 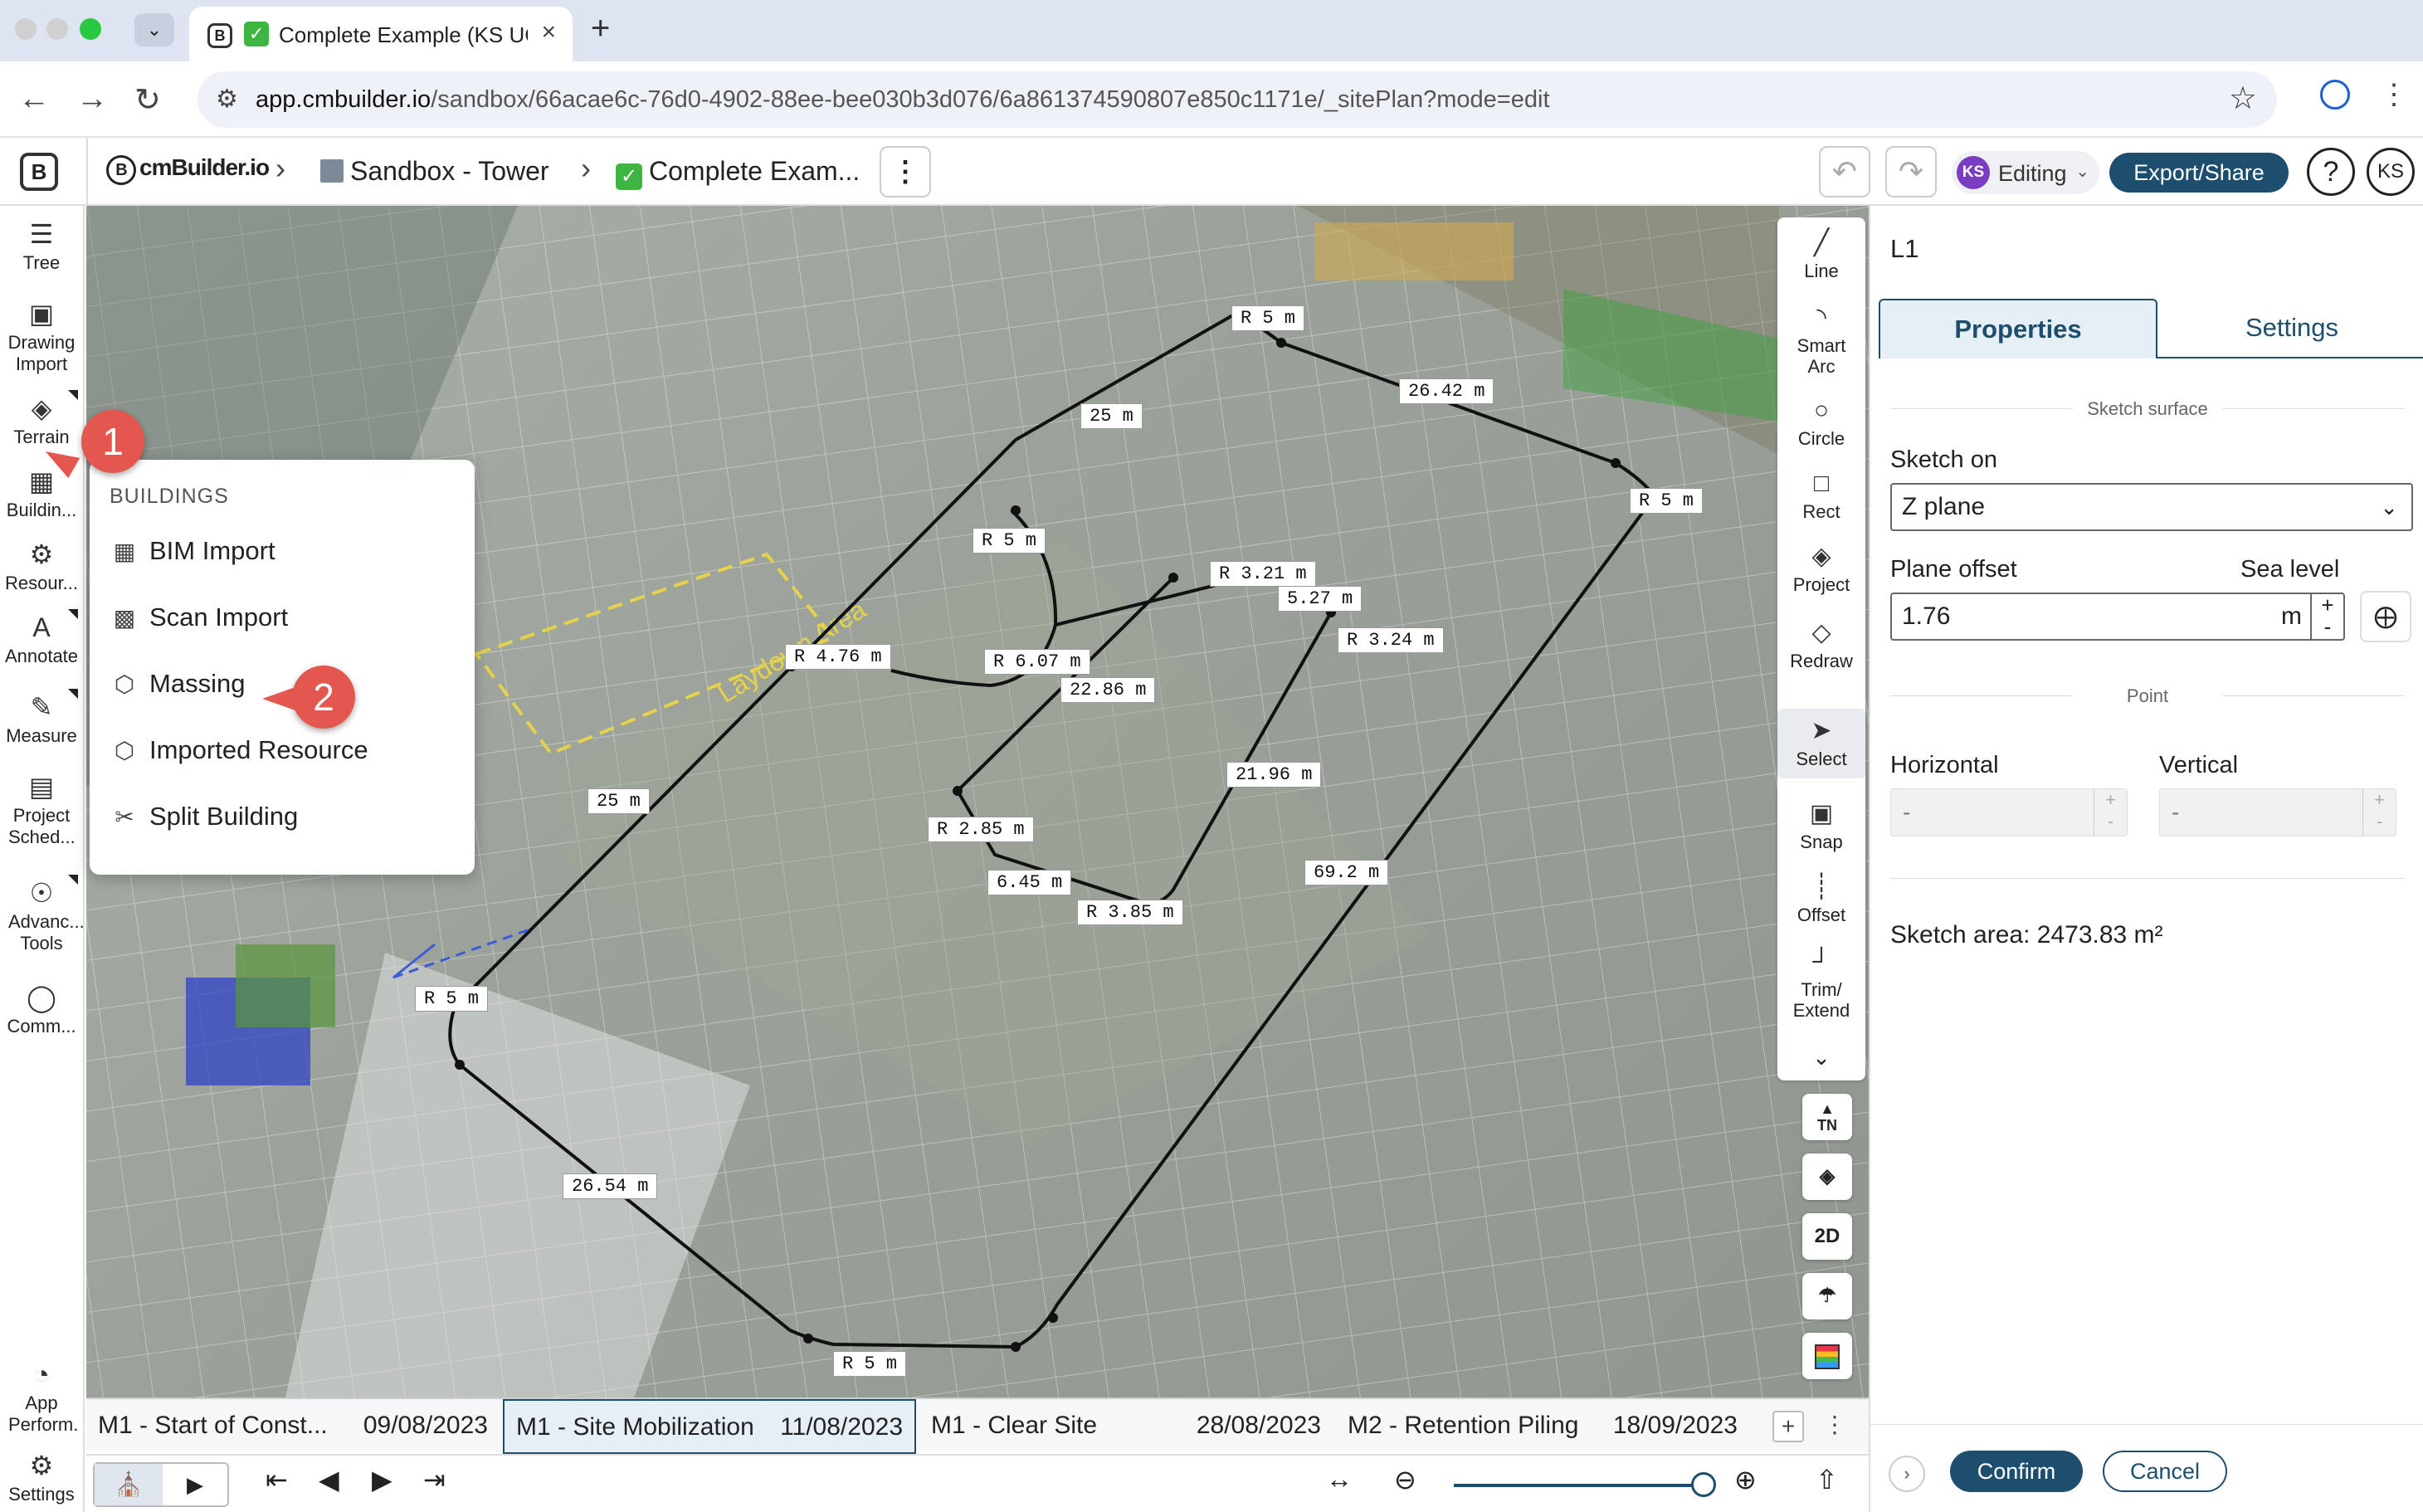 What do you see at coordinates (2025, 172) in the screenshot?
I see `mode-dropdown: KS Editing ⌄` at bounding box center [2025, 172].